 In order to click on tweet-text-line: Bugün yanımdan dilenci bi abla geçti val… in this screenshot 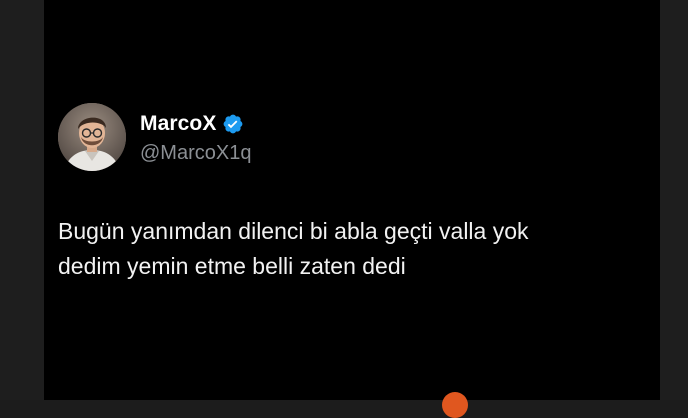, I will do `click(293, 231)`.